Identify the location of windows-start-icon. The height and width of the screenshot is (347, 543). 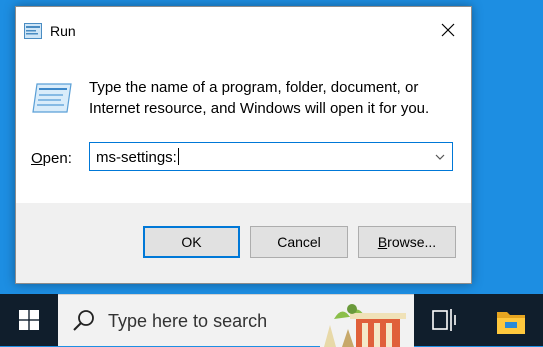
(29, 320).